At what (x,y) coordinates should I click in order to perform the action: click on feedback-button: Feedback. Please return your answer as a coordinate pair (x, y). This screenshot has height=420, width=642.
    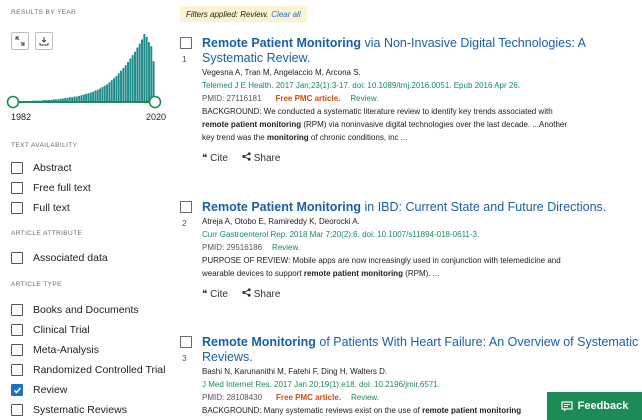
    Looking at the image, I should click on (594, 406).